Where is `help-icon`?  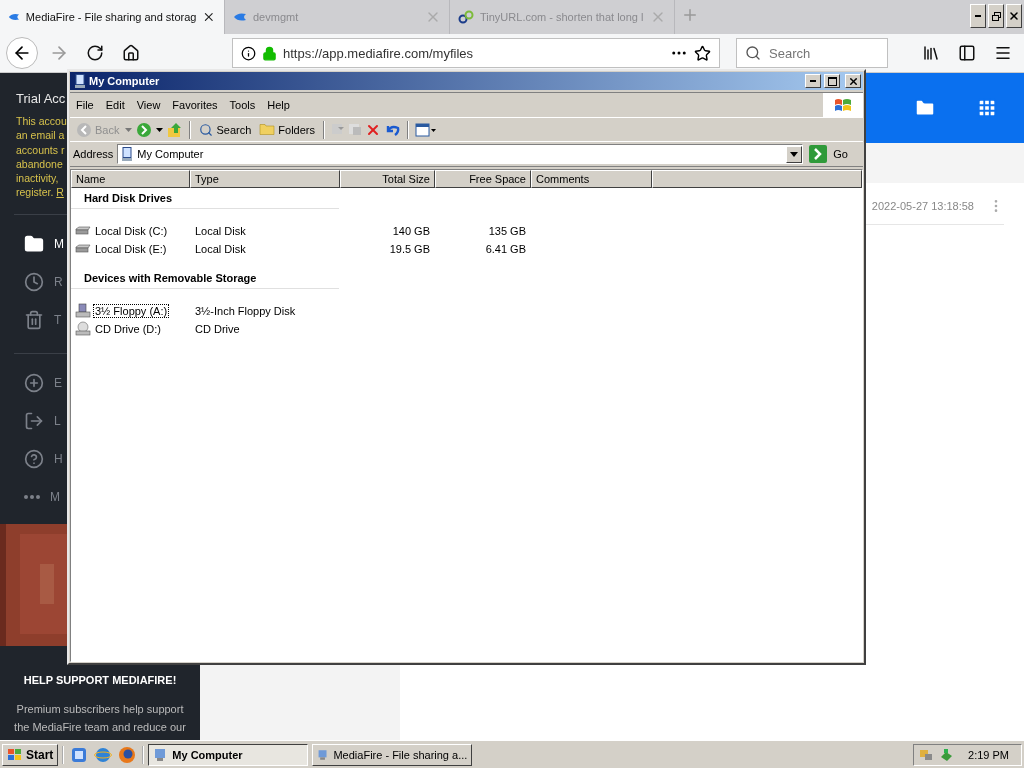
help-icon is located at coordinates (34, 458).